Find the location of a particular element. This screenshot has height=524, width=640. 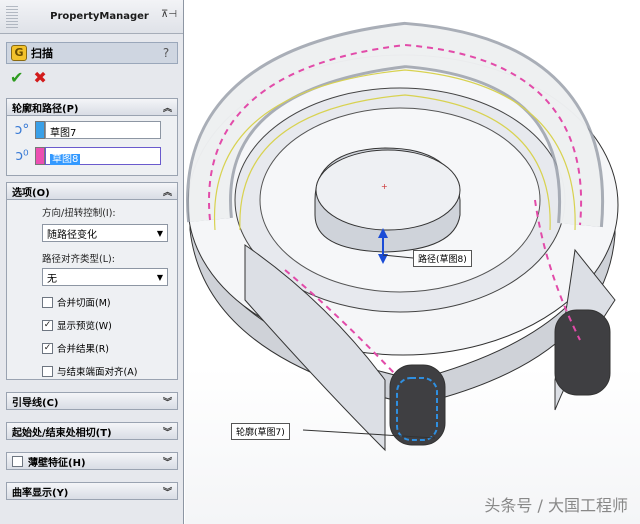

leg-right-end is located at coordinates (582, 352).